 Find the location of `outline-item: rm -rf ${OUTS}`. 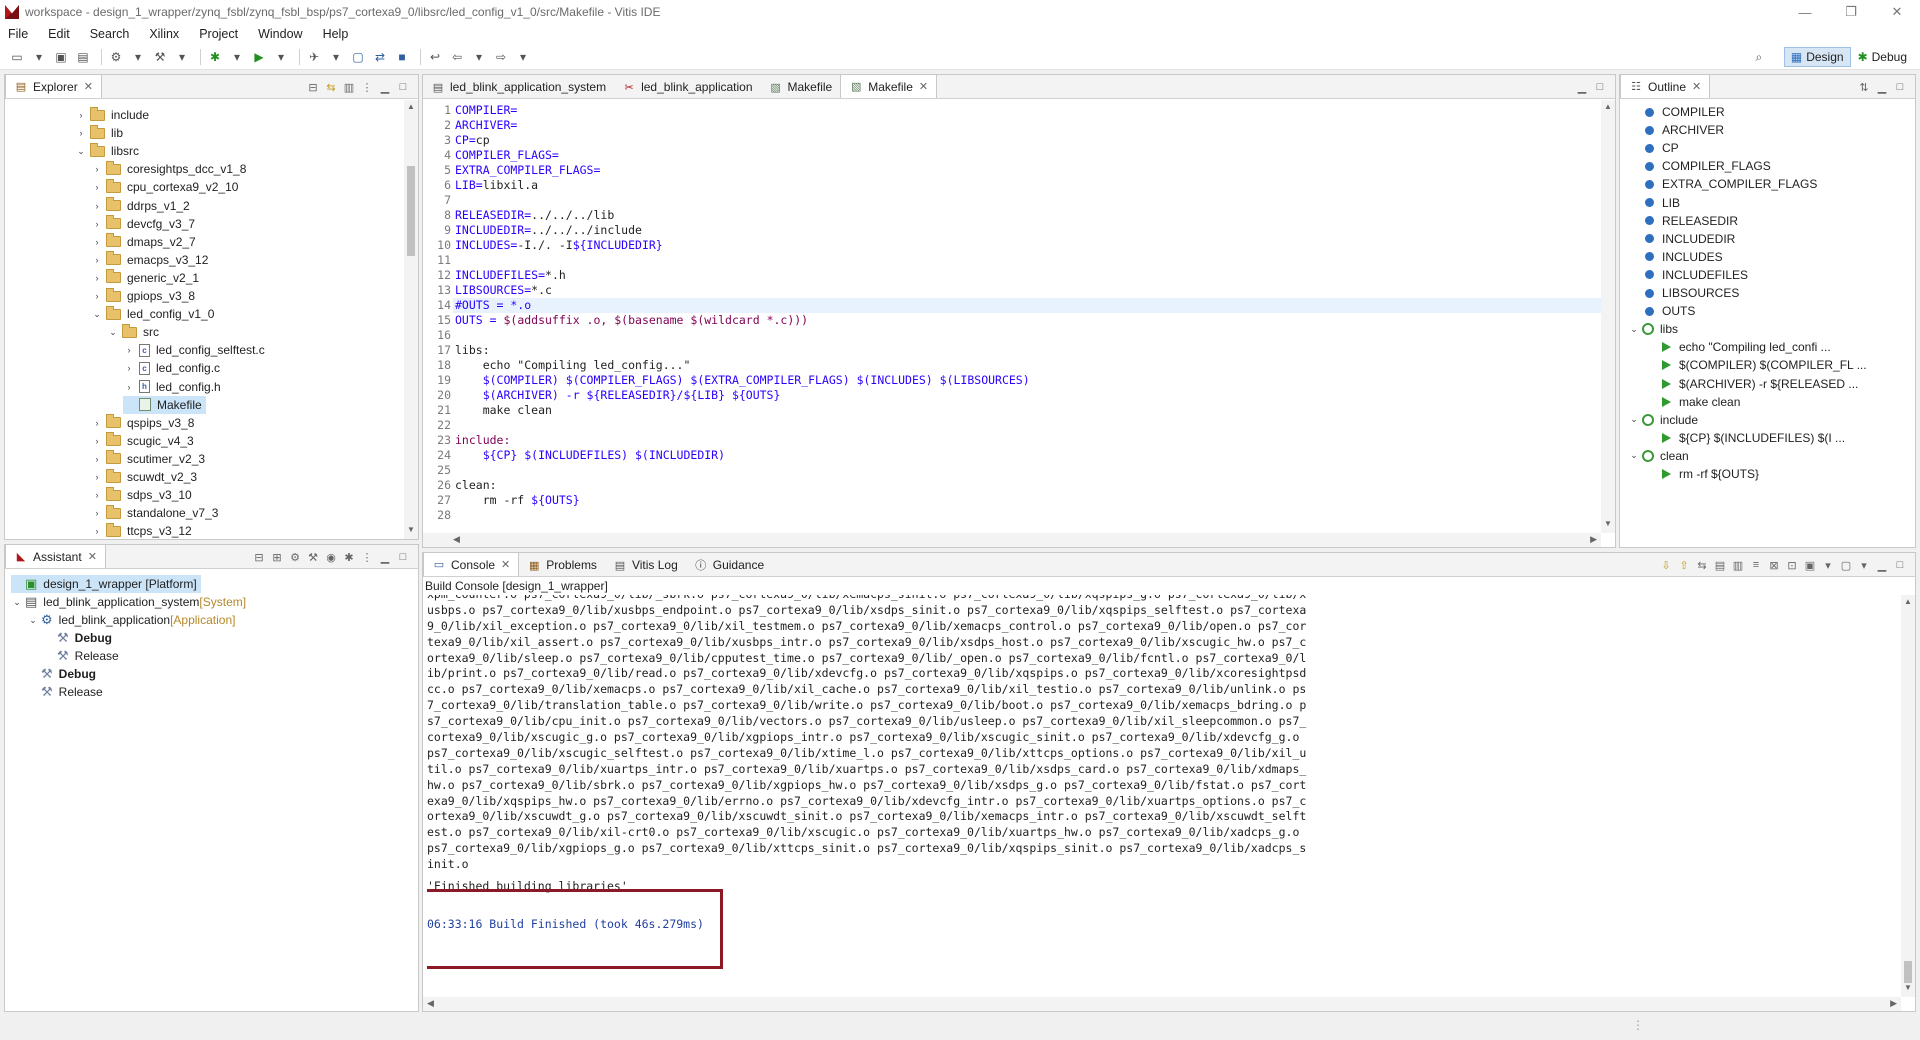

outline-item: rm -rf ${OUTS} is located at coordinates (1702, 474).